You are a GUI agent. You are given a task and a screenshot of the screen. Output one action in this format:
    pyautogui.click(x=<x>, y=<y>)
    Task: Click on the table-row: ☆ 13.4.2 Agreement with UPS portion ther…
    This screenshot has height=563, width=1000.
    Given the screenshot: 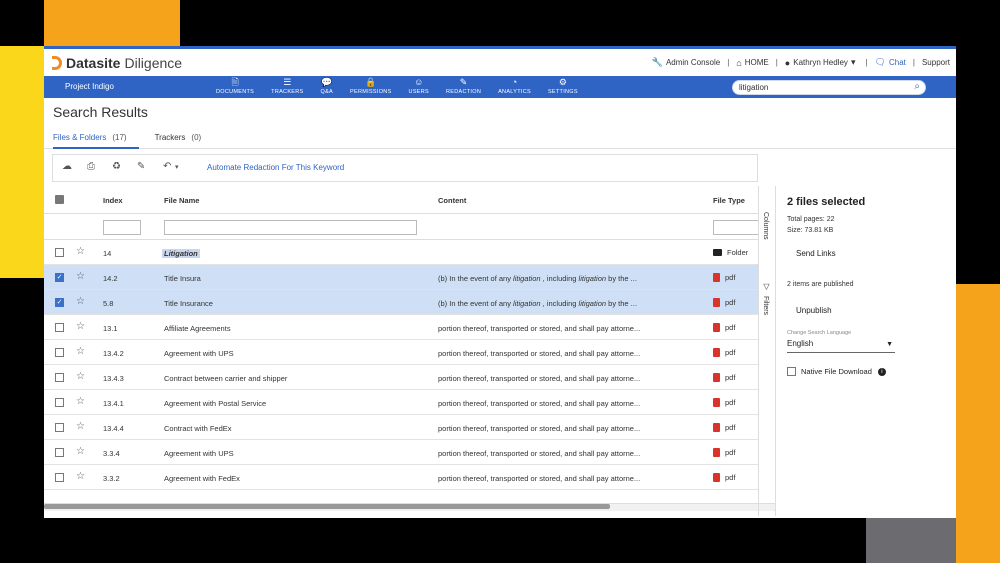 What is the action you would take?
    pyautogui.click(x=401, y=352)
    